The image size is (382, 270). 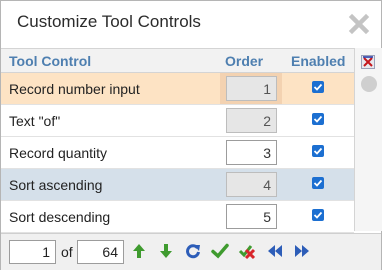 I want to click on tool-control-label: Sort ascending, so click(x=56, y=185).